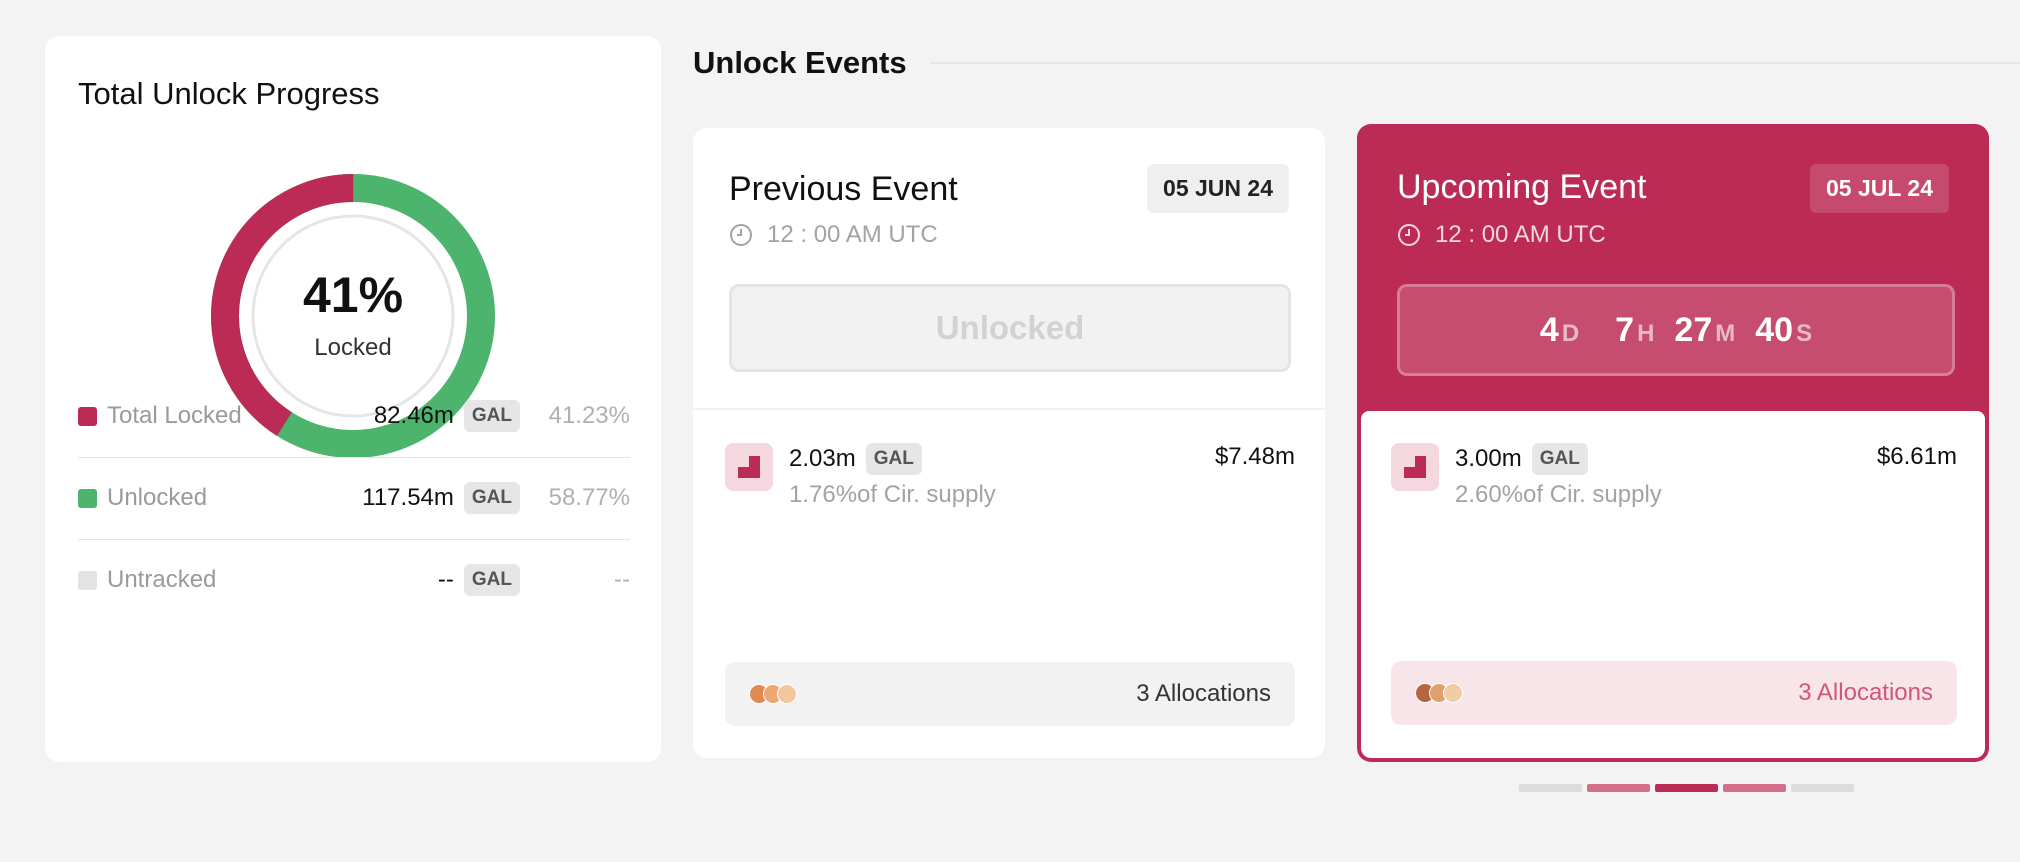 This screenshot has height=862, width=2020. I want to click on countdown-days: 4D, so click(1559, 329).